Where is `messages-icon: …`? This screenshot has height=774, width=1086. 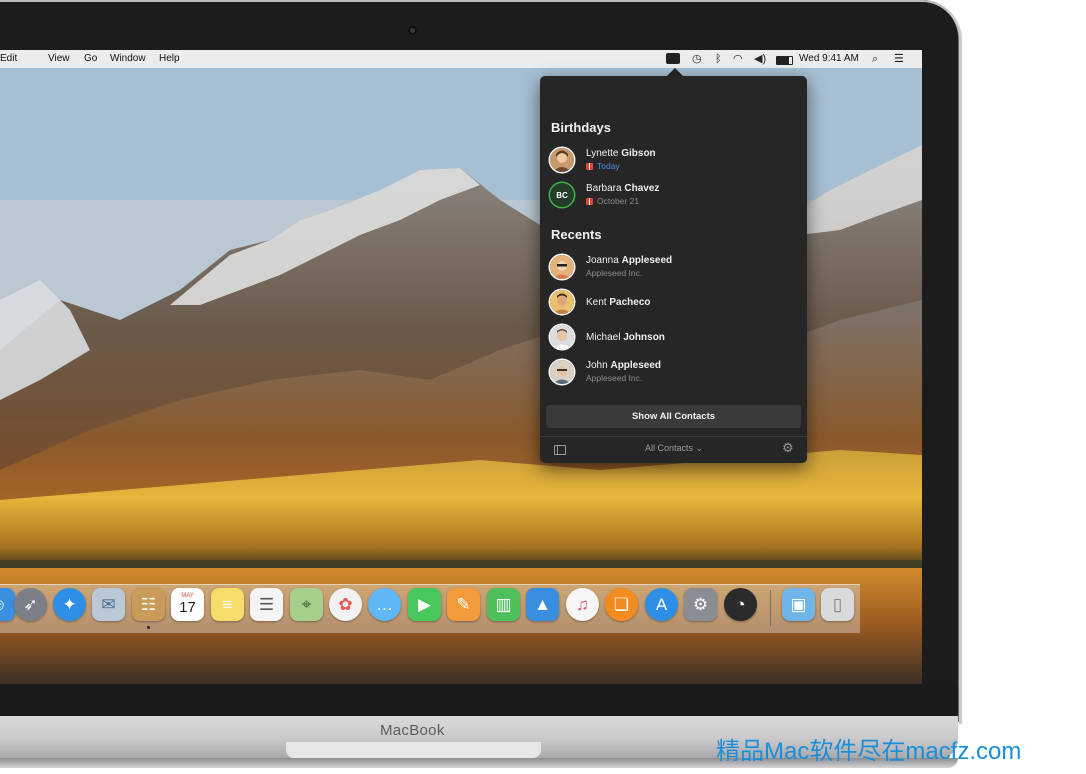 messages-icon: … is located at coordinates (384, 604).